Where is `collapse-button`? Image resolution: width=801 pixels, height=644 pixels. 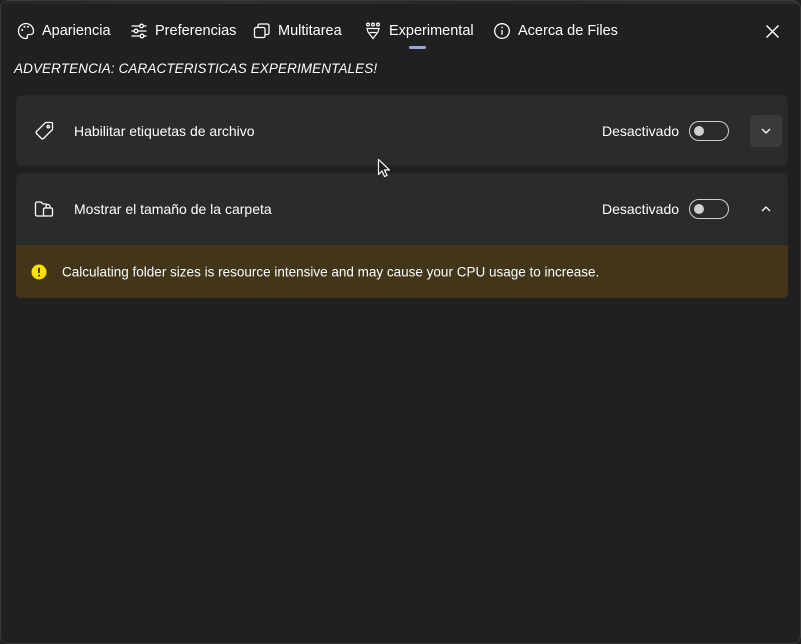 collapse-button is located at coordinates (766, 209).